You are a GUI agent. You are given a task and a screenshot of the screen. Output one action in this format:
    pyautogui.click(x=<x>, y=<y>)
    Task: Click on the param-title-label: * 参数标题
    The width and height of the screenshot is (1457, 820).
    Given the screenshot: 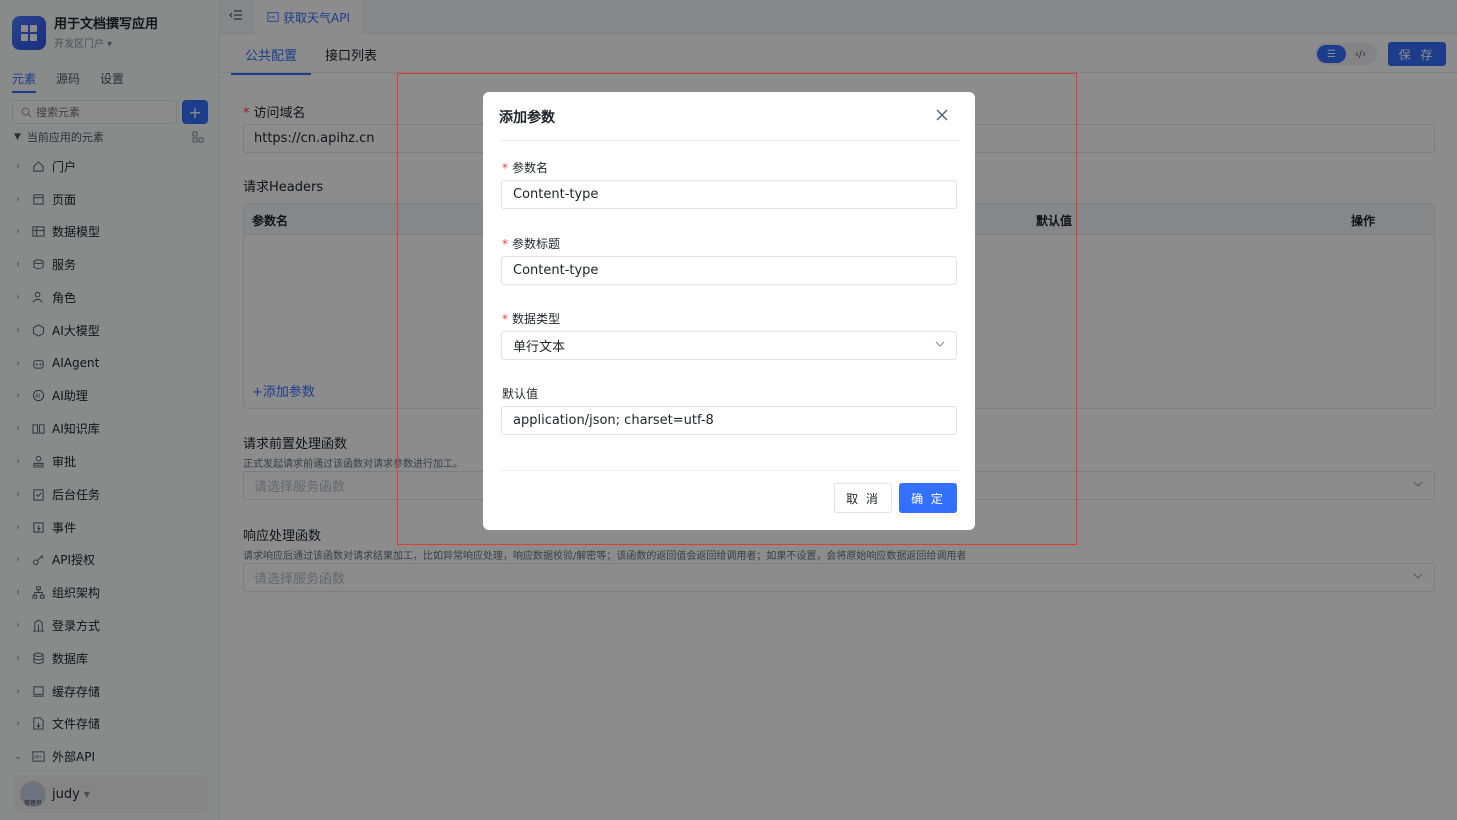 What is the action you would take?
    pyautogui.click(x=531, y=244)
    